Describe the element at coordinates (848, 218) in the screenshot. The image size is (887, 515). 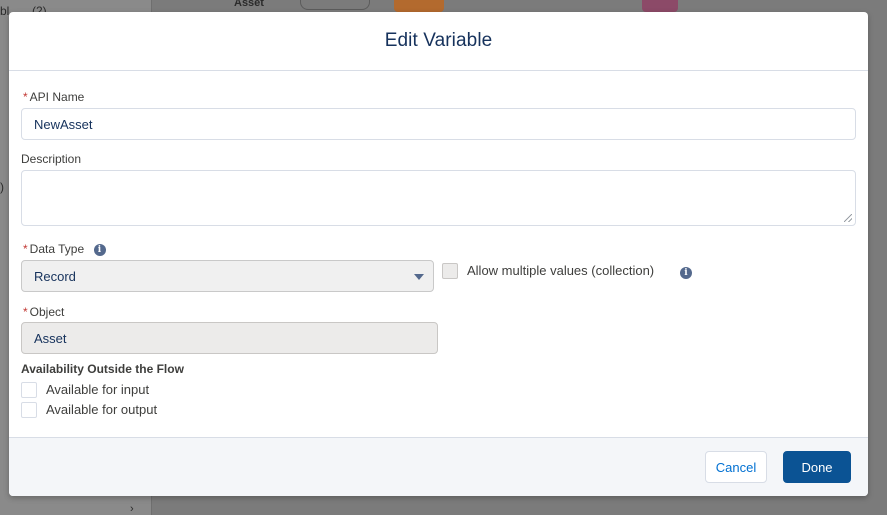
I see `resize-grip-icon` at that location.